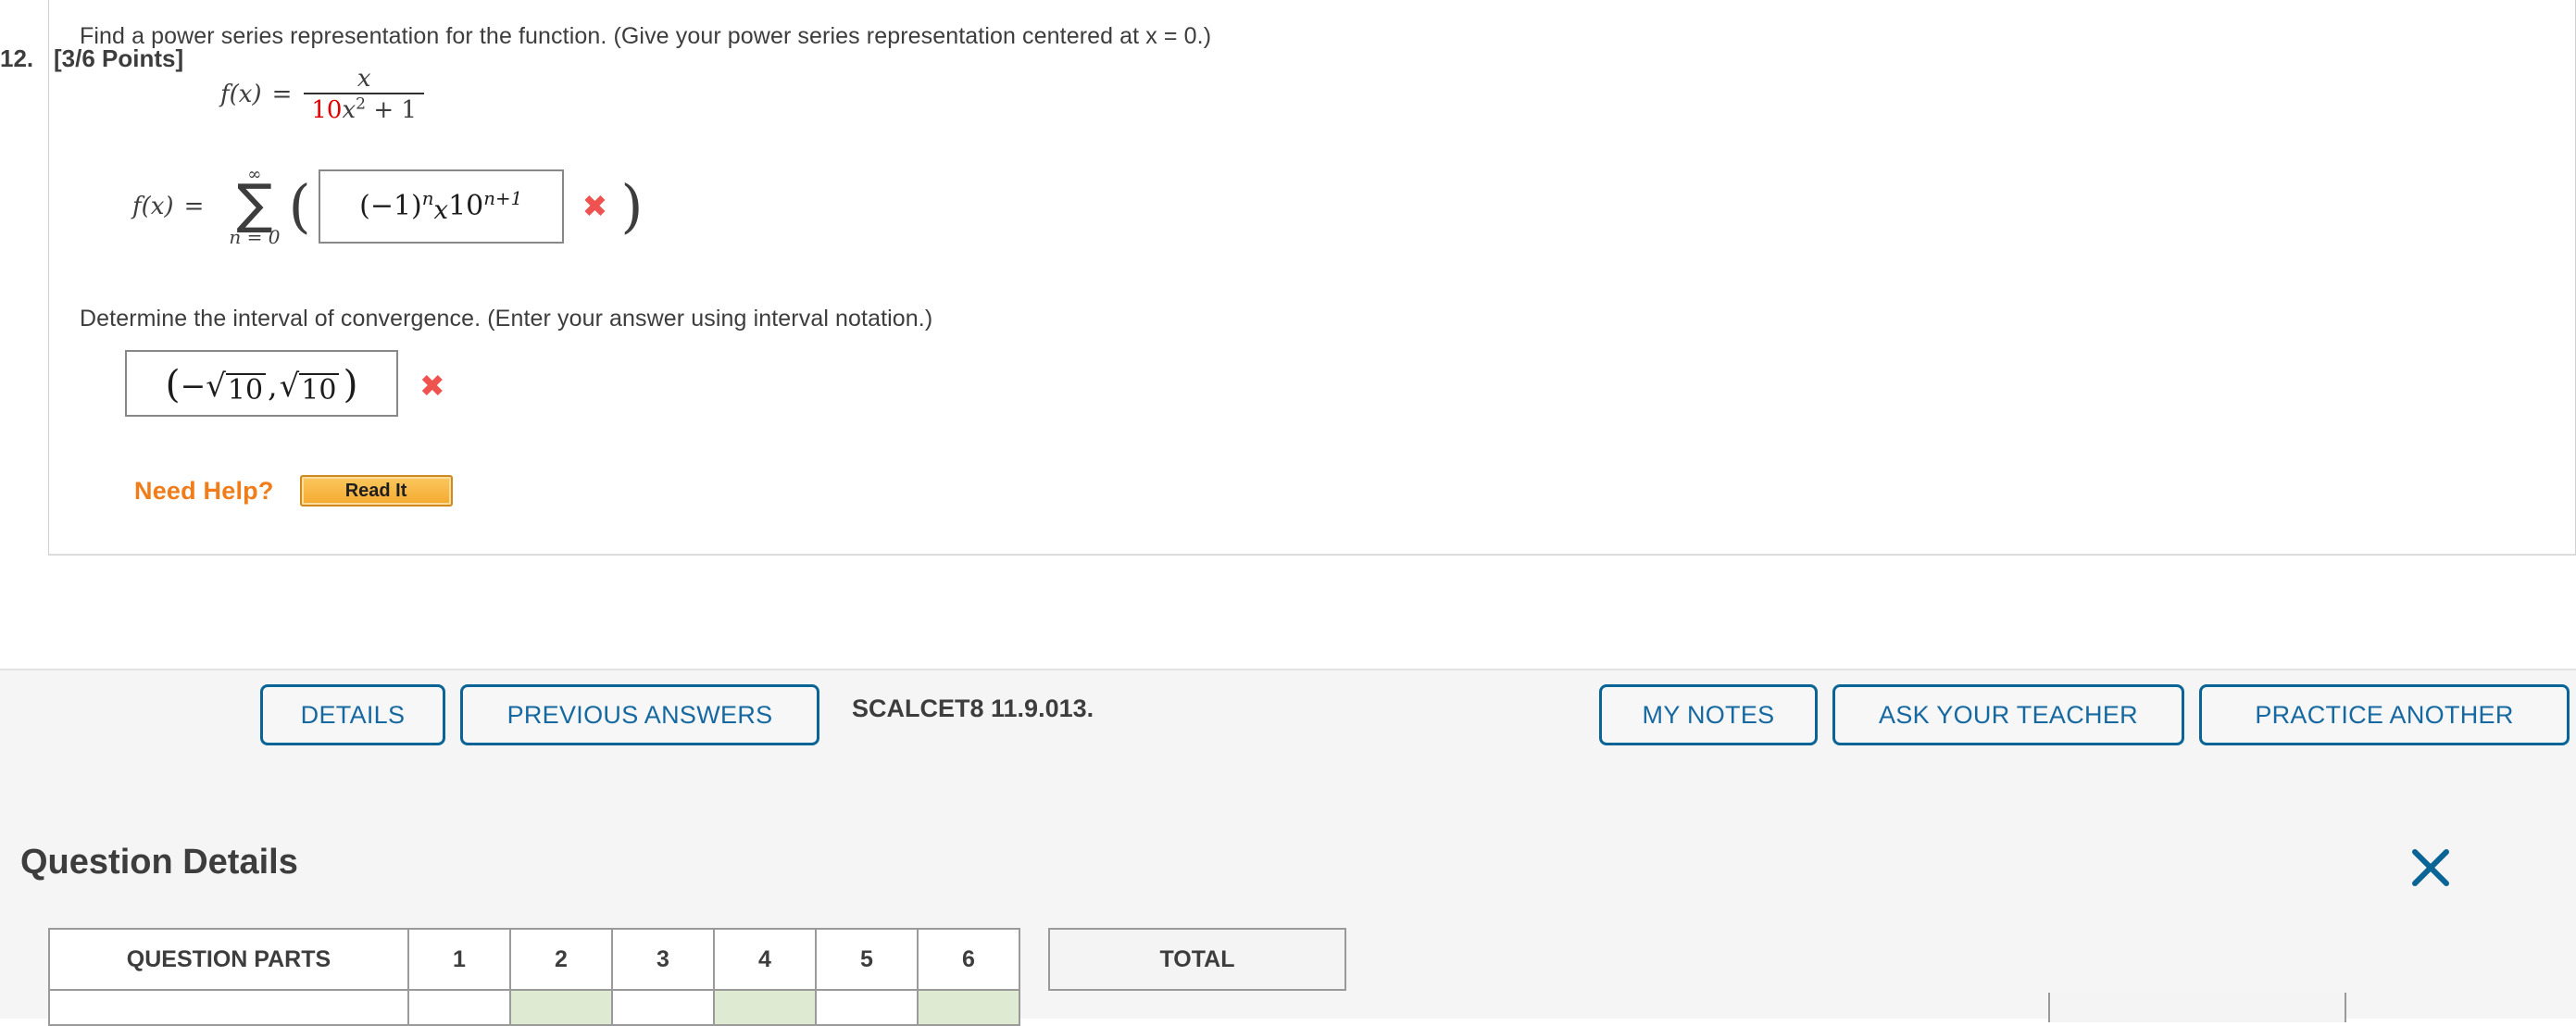  What do you see at coordinates (241, 94) in the screenshot?
I see `function-label: f(x)` at bounding box center [241, 94].